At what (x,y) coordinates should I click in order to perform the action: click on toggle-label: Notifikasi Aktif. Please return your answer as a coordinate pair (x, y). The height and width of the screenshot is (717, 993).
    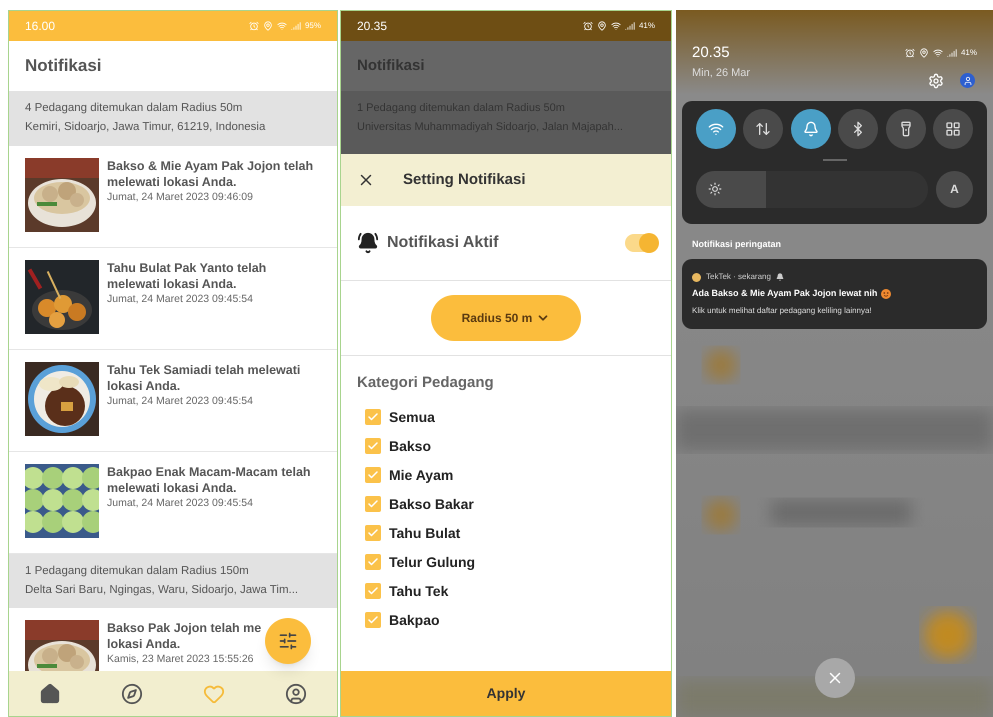
    Looking at the image, I should click on (442, 243).